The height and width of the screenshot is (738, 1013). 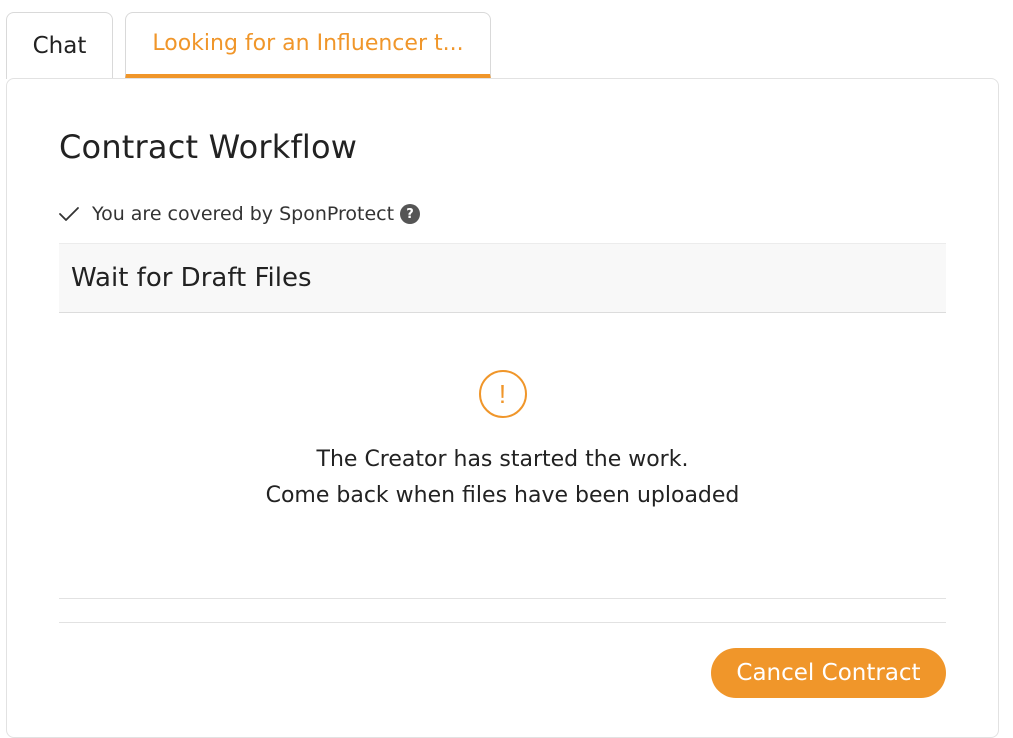 What do you see at coordinates (828, 673) in the screenshot?
I see `cancel-contract-button: Cancel Contract` at bounding box center [828, 673].